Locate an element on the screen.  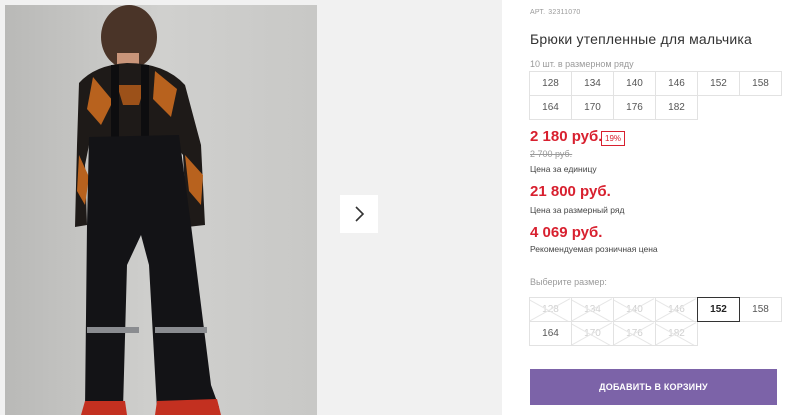
size-option: 164 is located at coordinates (550, 333).